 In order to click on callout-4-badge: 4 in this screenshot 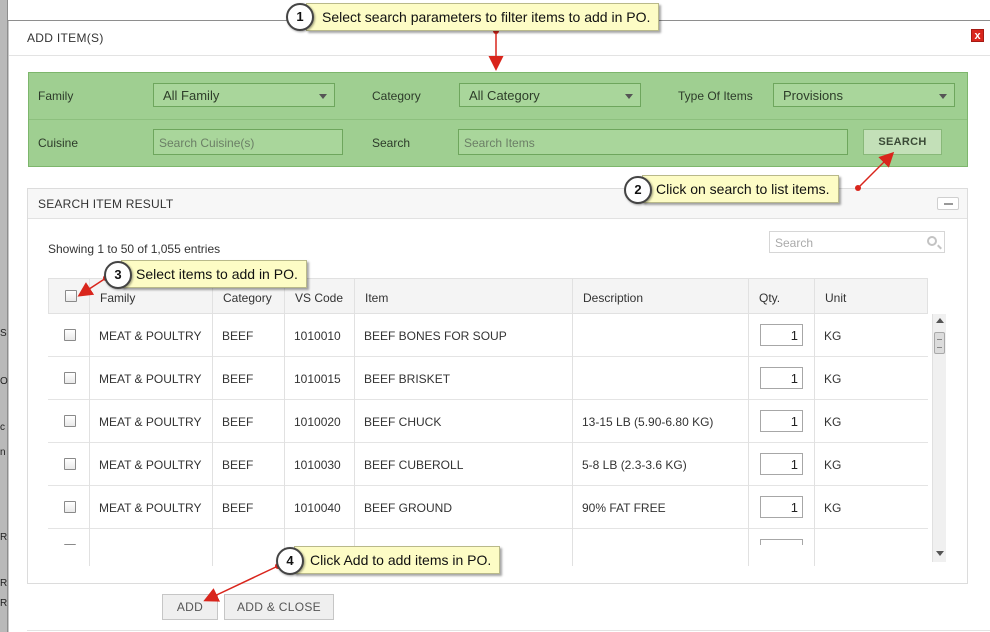, I will do `click(290, 561)`.